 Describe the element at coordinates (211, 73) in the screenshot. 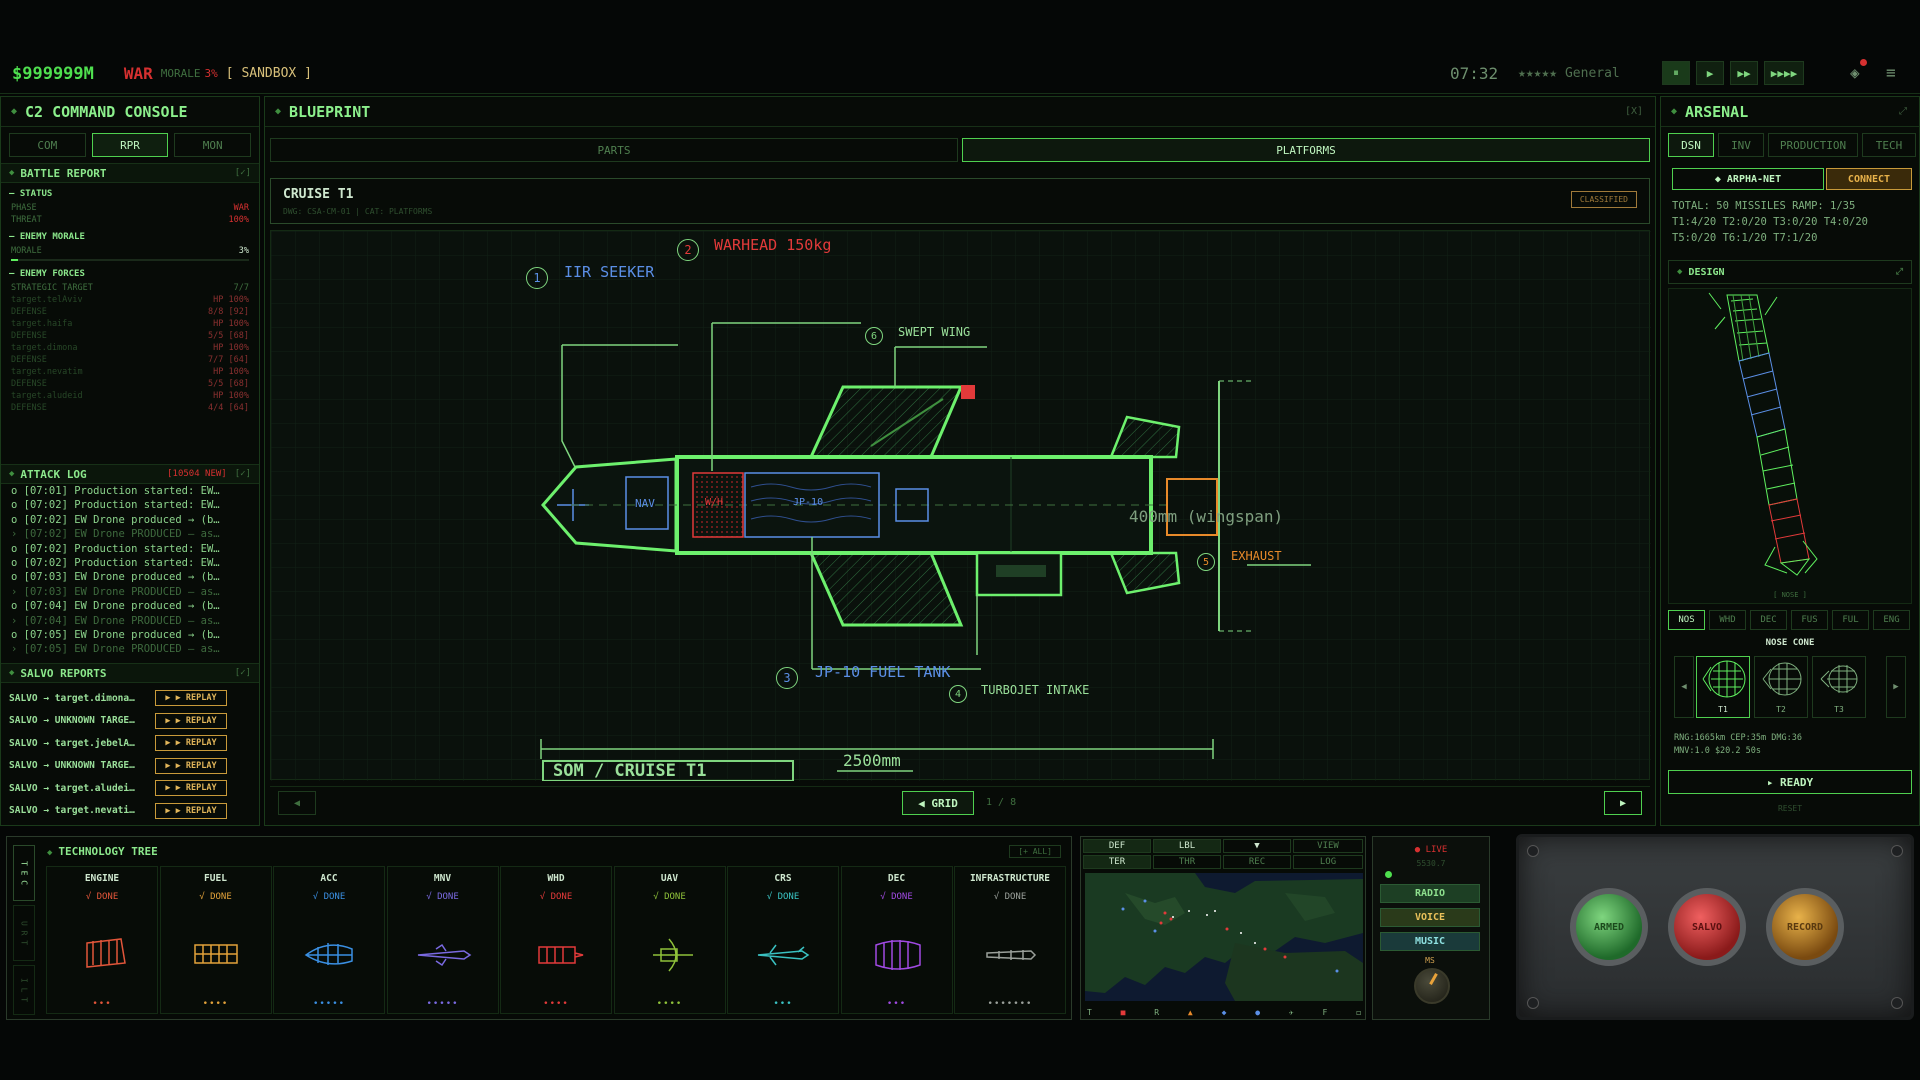

I see `morale-value: 3%` at that location.